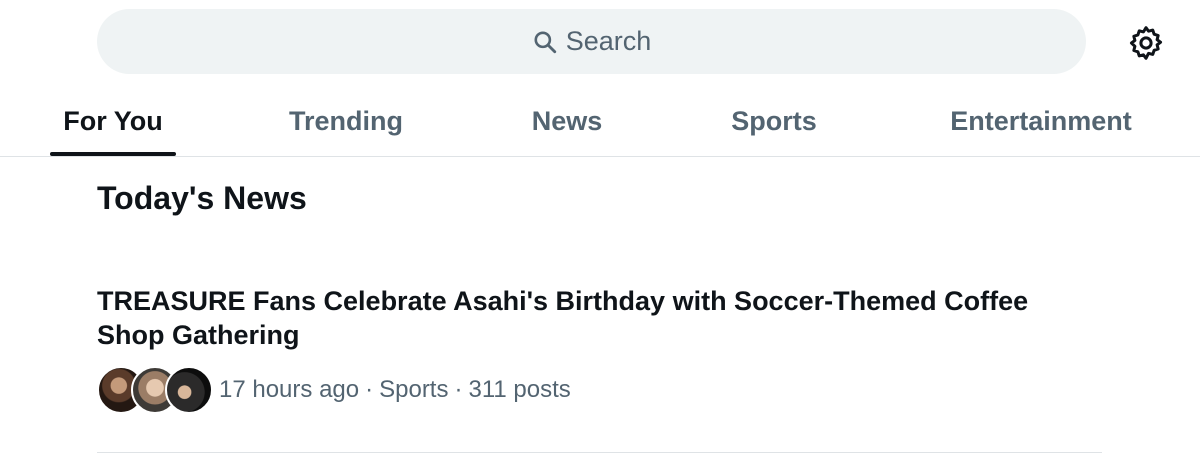 The height and width of the screenshot is (461, 1200). I want to click on tab-for-you: For You, so click(113, 121).